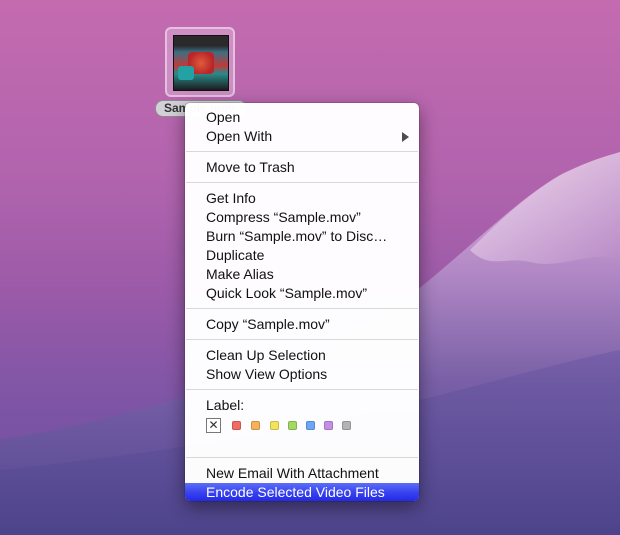 This screenshot has height=535, width=620. I want to click on menu-item-label: Duplicate, so click(235, 255).